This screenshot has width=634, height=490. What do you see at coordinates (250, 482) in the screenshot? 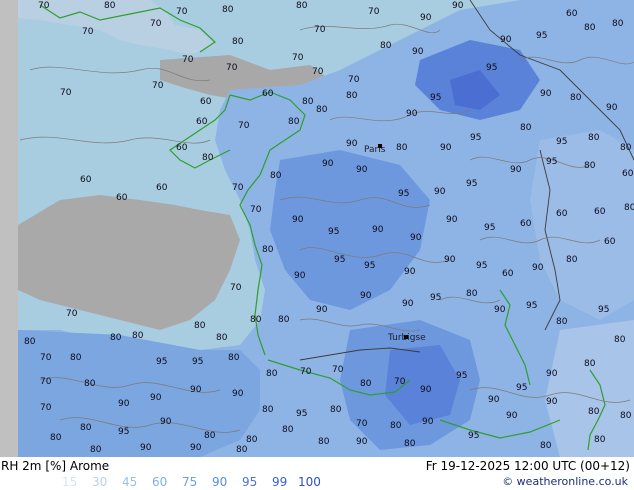
I see `legend-value-95: 95` at bounding box center [250, 482].